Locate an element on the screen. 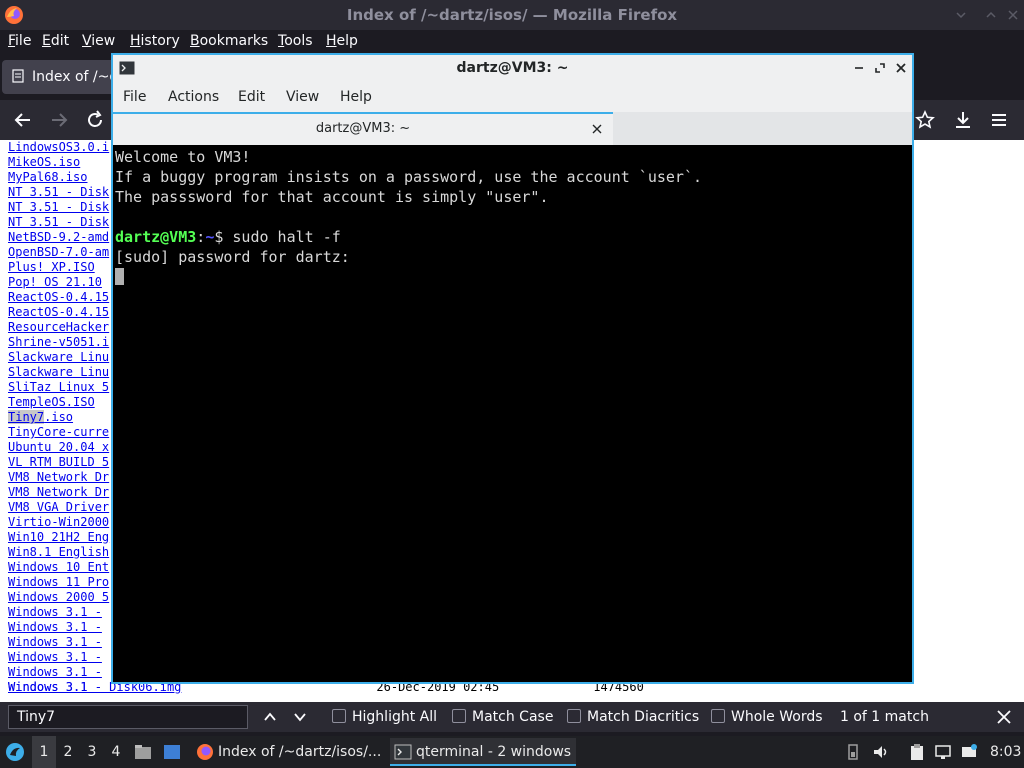  workspace-1: 1 is located at coordinates (44, 752).